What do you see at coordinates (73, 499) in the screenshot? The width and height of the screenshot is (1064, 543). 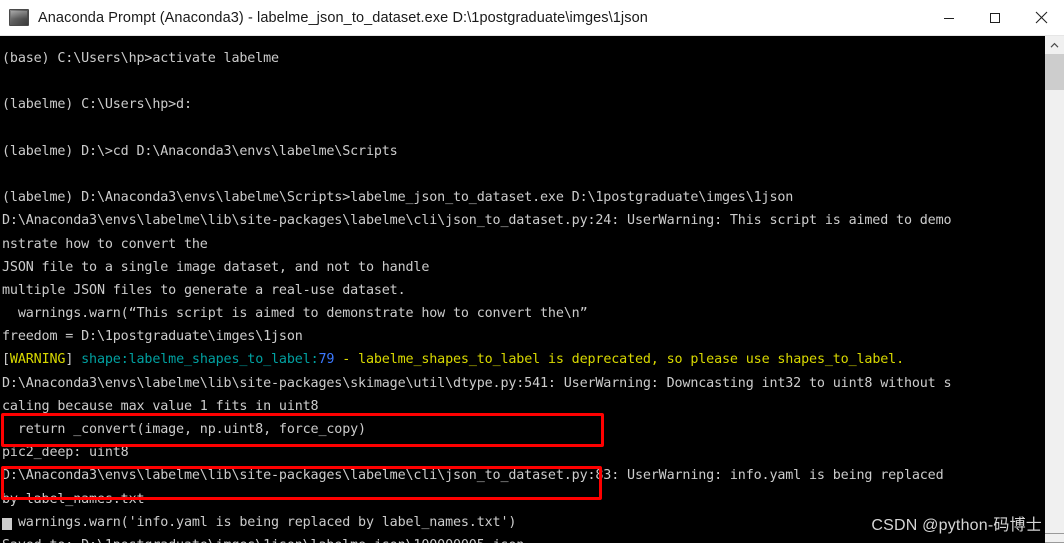 I see `terminal-text: by label_names.txt` at bounding box center [73, 499].